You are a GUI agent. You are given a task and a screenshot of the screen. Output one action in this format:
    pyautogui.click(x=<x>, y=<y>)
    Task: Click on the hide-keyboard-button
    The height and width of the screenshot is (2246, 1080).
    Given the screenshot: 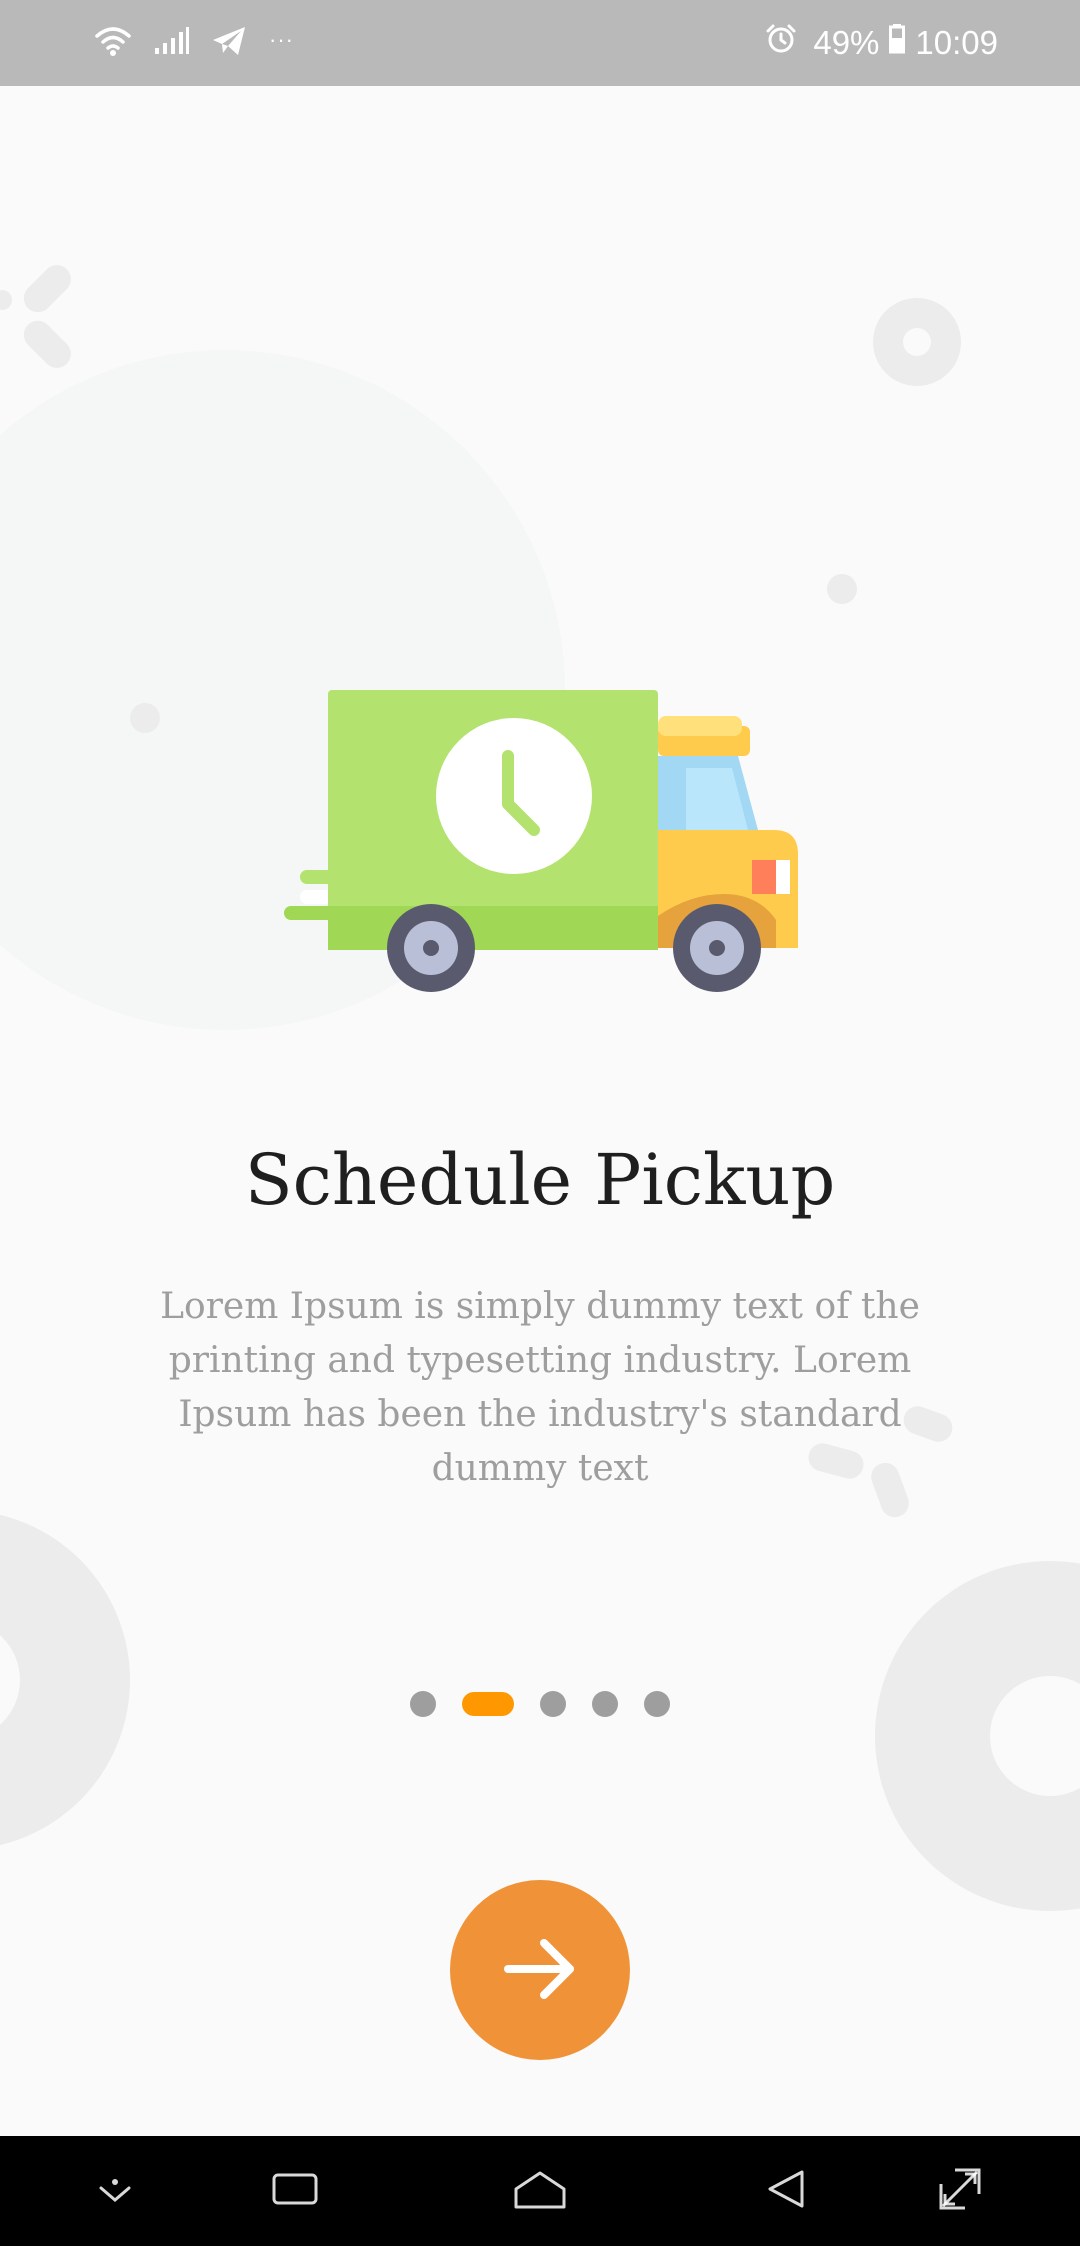 What is the action you would take?
    pyautogui.click(x=115, y=2191)
    